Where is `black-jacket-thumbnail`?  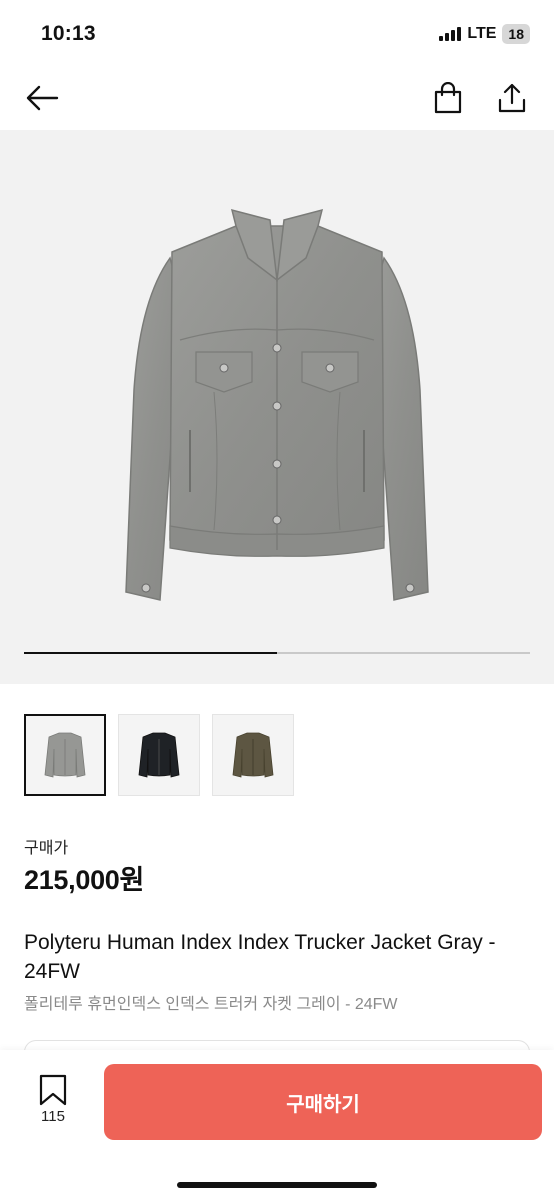 black-jacket-thumbnail is located at coordinates (159, 755).